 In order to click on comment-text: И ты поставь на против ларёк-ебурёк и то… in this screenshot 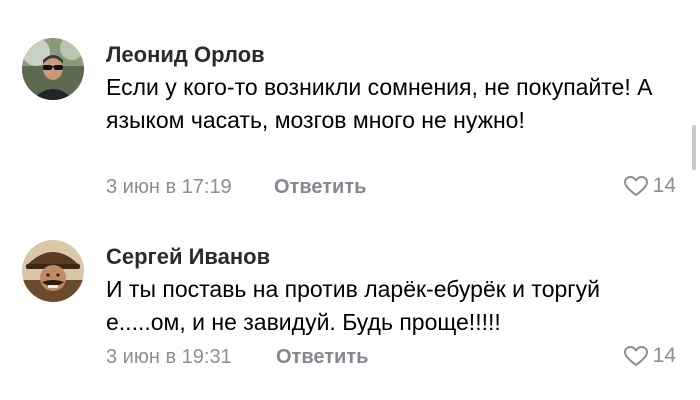, I will do `click(353, 305)`.